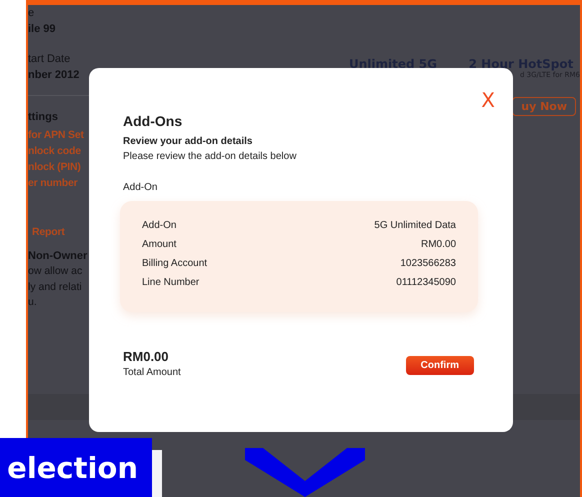 This screenshot has width=582, height=497. I want to click on detail-label: Add-On, so click(159, 226).